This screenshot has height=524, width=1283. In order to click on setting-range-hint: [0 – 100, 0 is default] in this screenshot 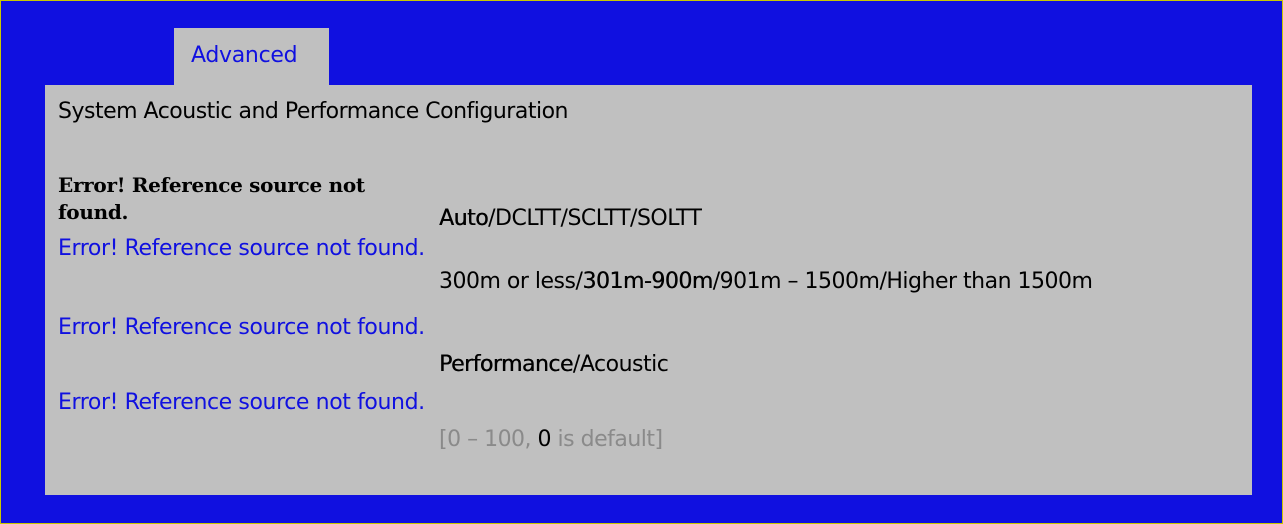, I will do `click(551, 439)`.